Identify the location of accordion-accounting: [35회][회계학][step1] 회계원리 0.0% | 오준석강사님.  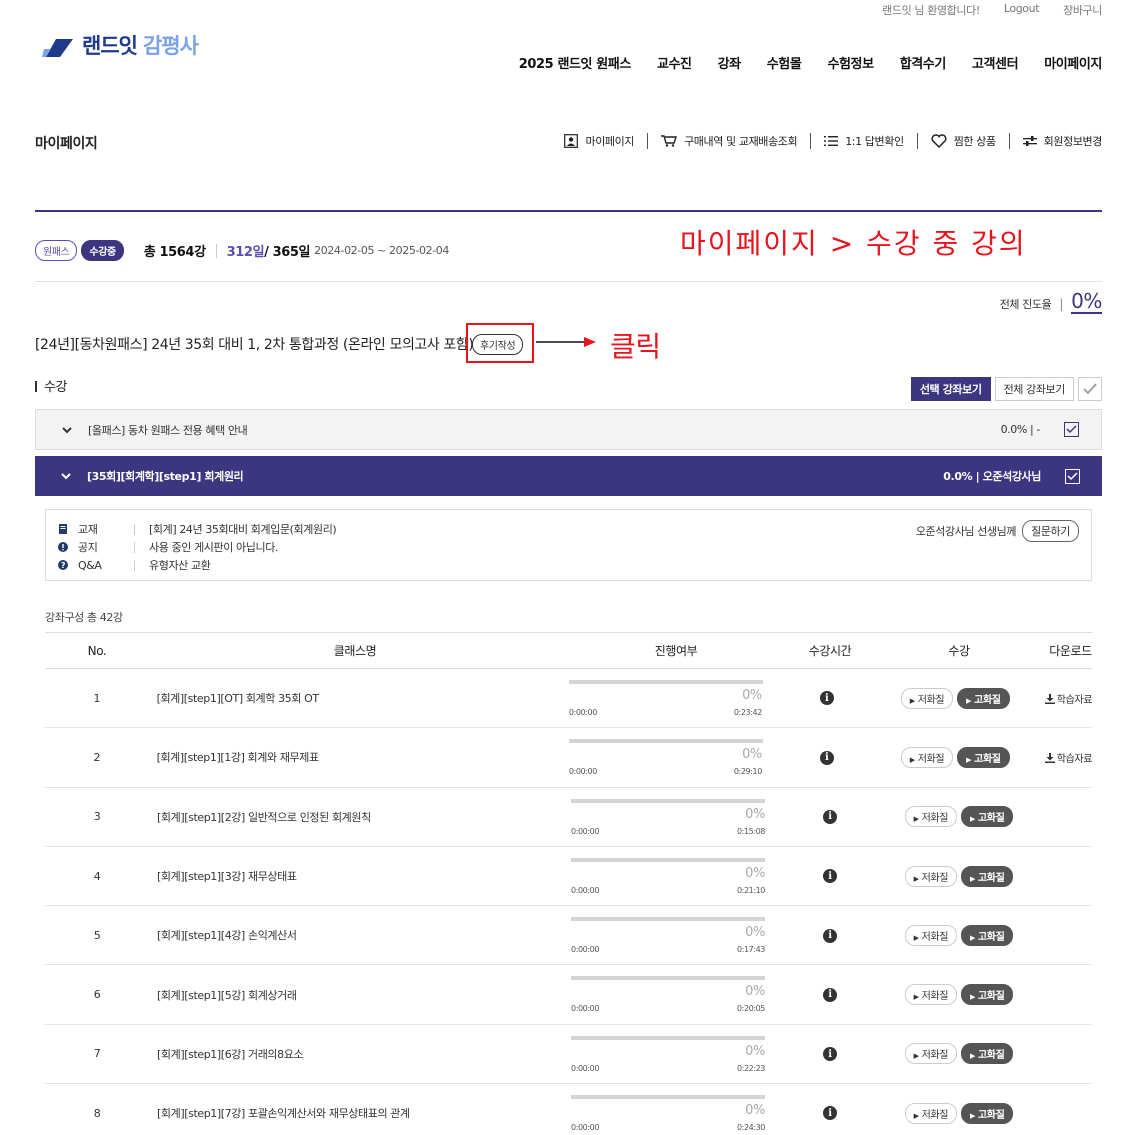
(568, 476).